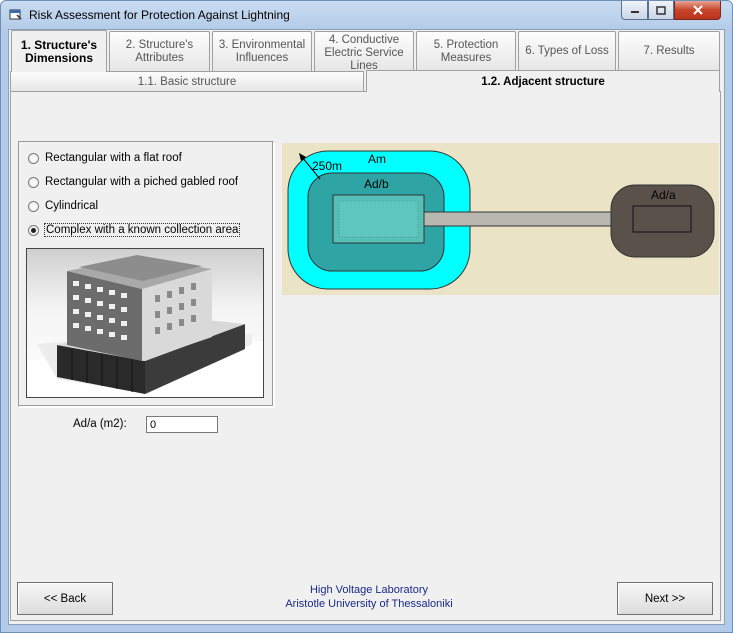  Describe the element at coordinates (15, 14) in the screenshot. I see `app-window-icon` at that location.